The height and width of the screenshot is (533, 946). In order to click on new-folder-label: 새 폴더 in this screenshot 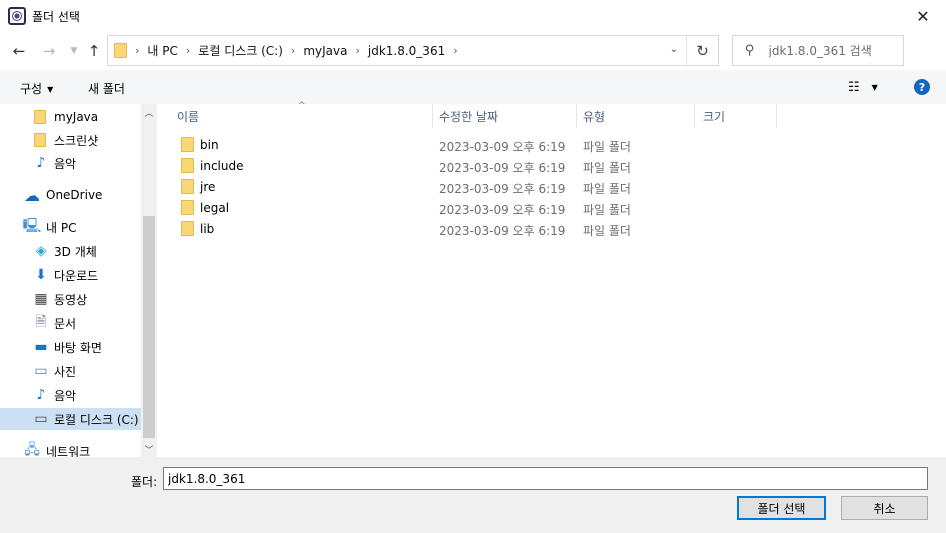, I will do `click(106, 89)`.